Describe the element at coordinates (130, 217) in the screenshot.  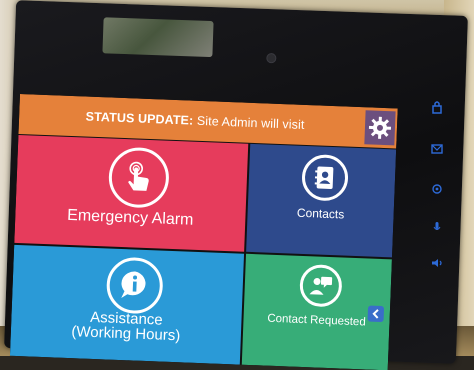
I see `emergency-alarm-label: Emergency Alarm` at that location.